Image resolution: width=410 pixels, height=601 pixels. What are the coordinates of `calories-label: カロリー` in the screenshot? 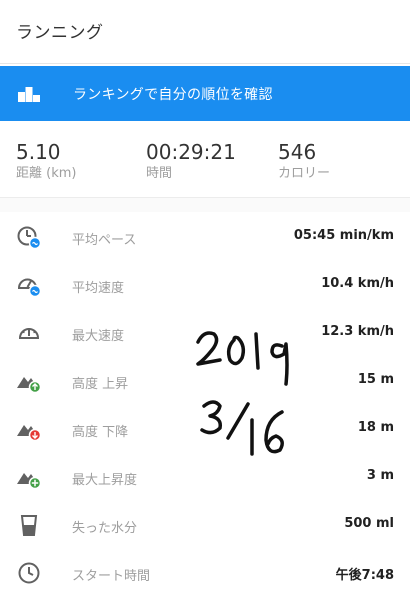 It's located at (304, 173).